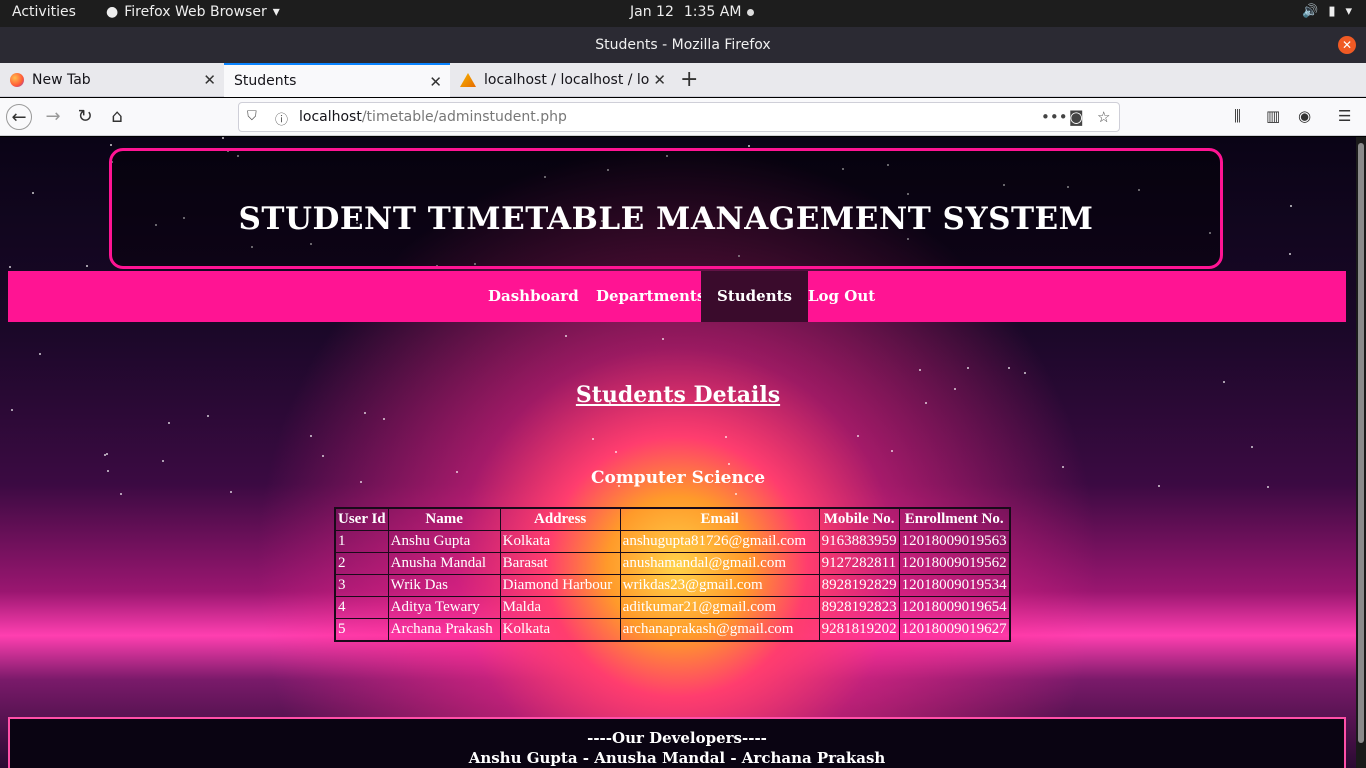  I want to click on shield-icon: ⛉, so click(252, 116).